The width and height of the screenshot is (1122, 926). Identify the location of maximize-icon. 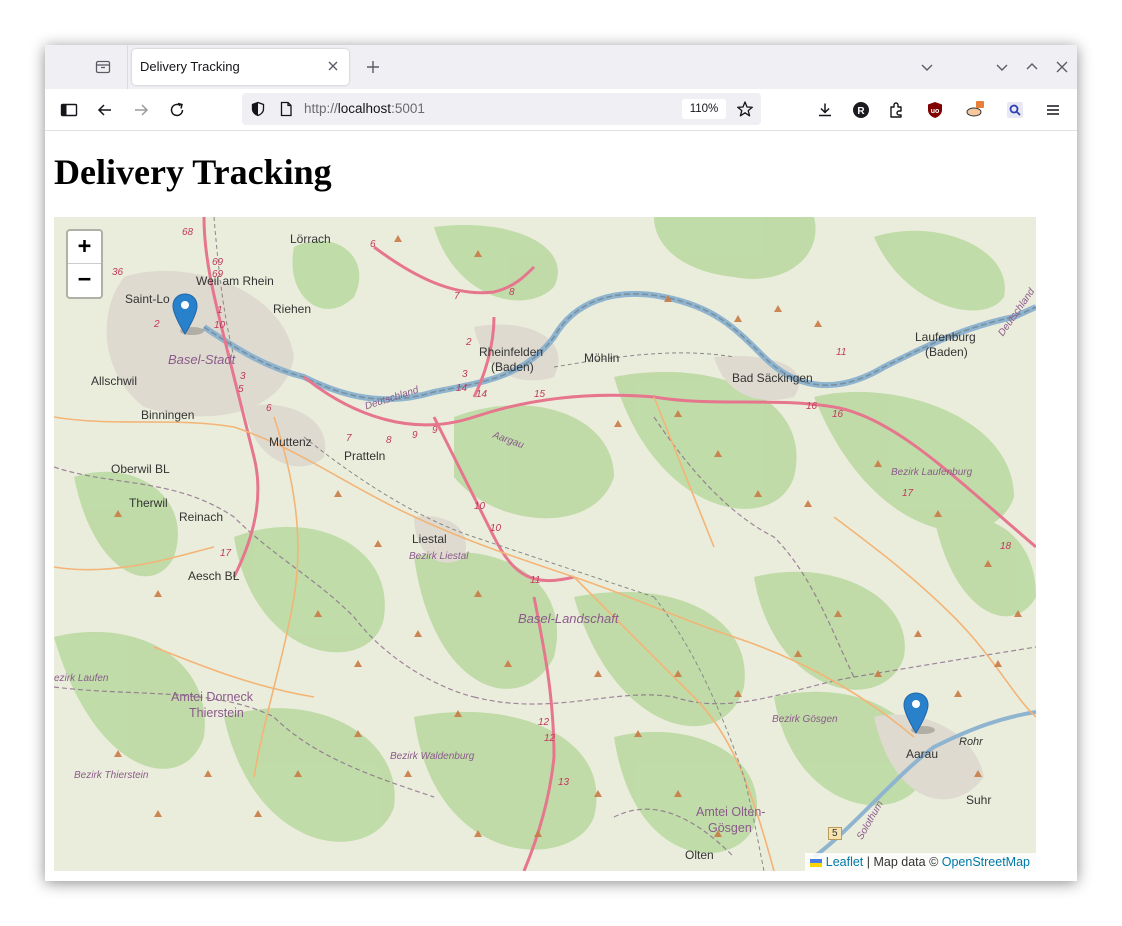
(1032, 67).